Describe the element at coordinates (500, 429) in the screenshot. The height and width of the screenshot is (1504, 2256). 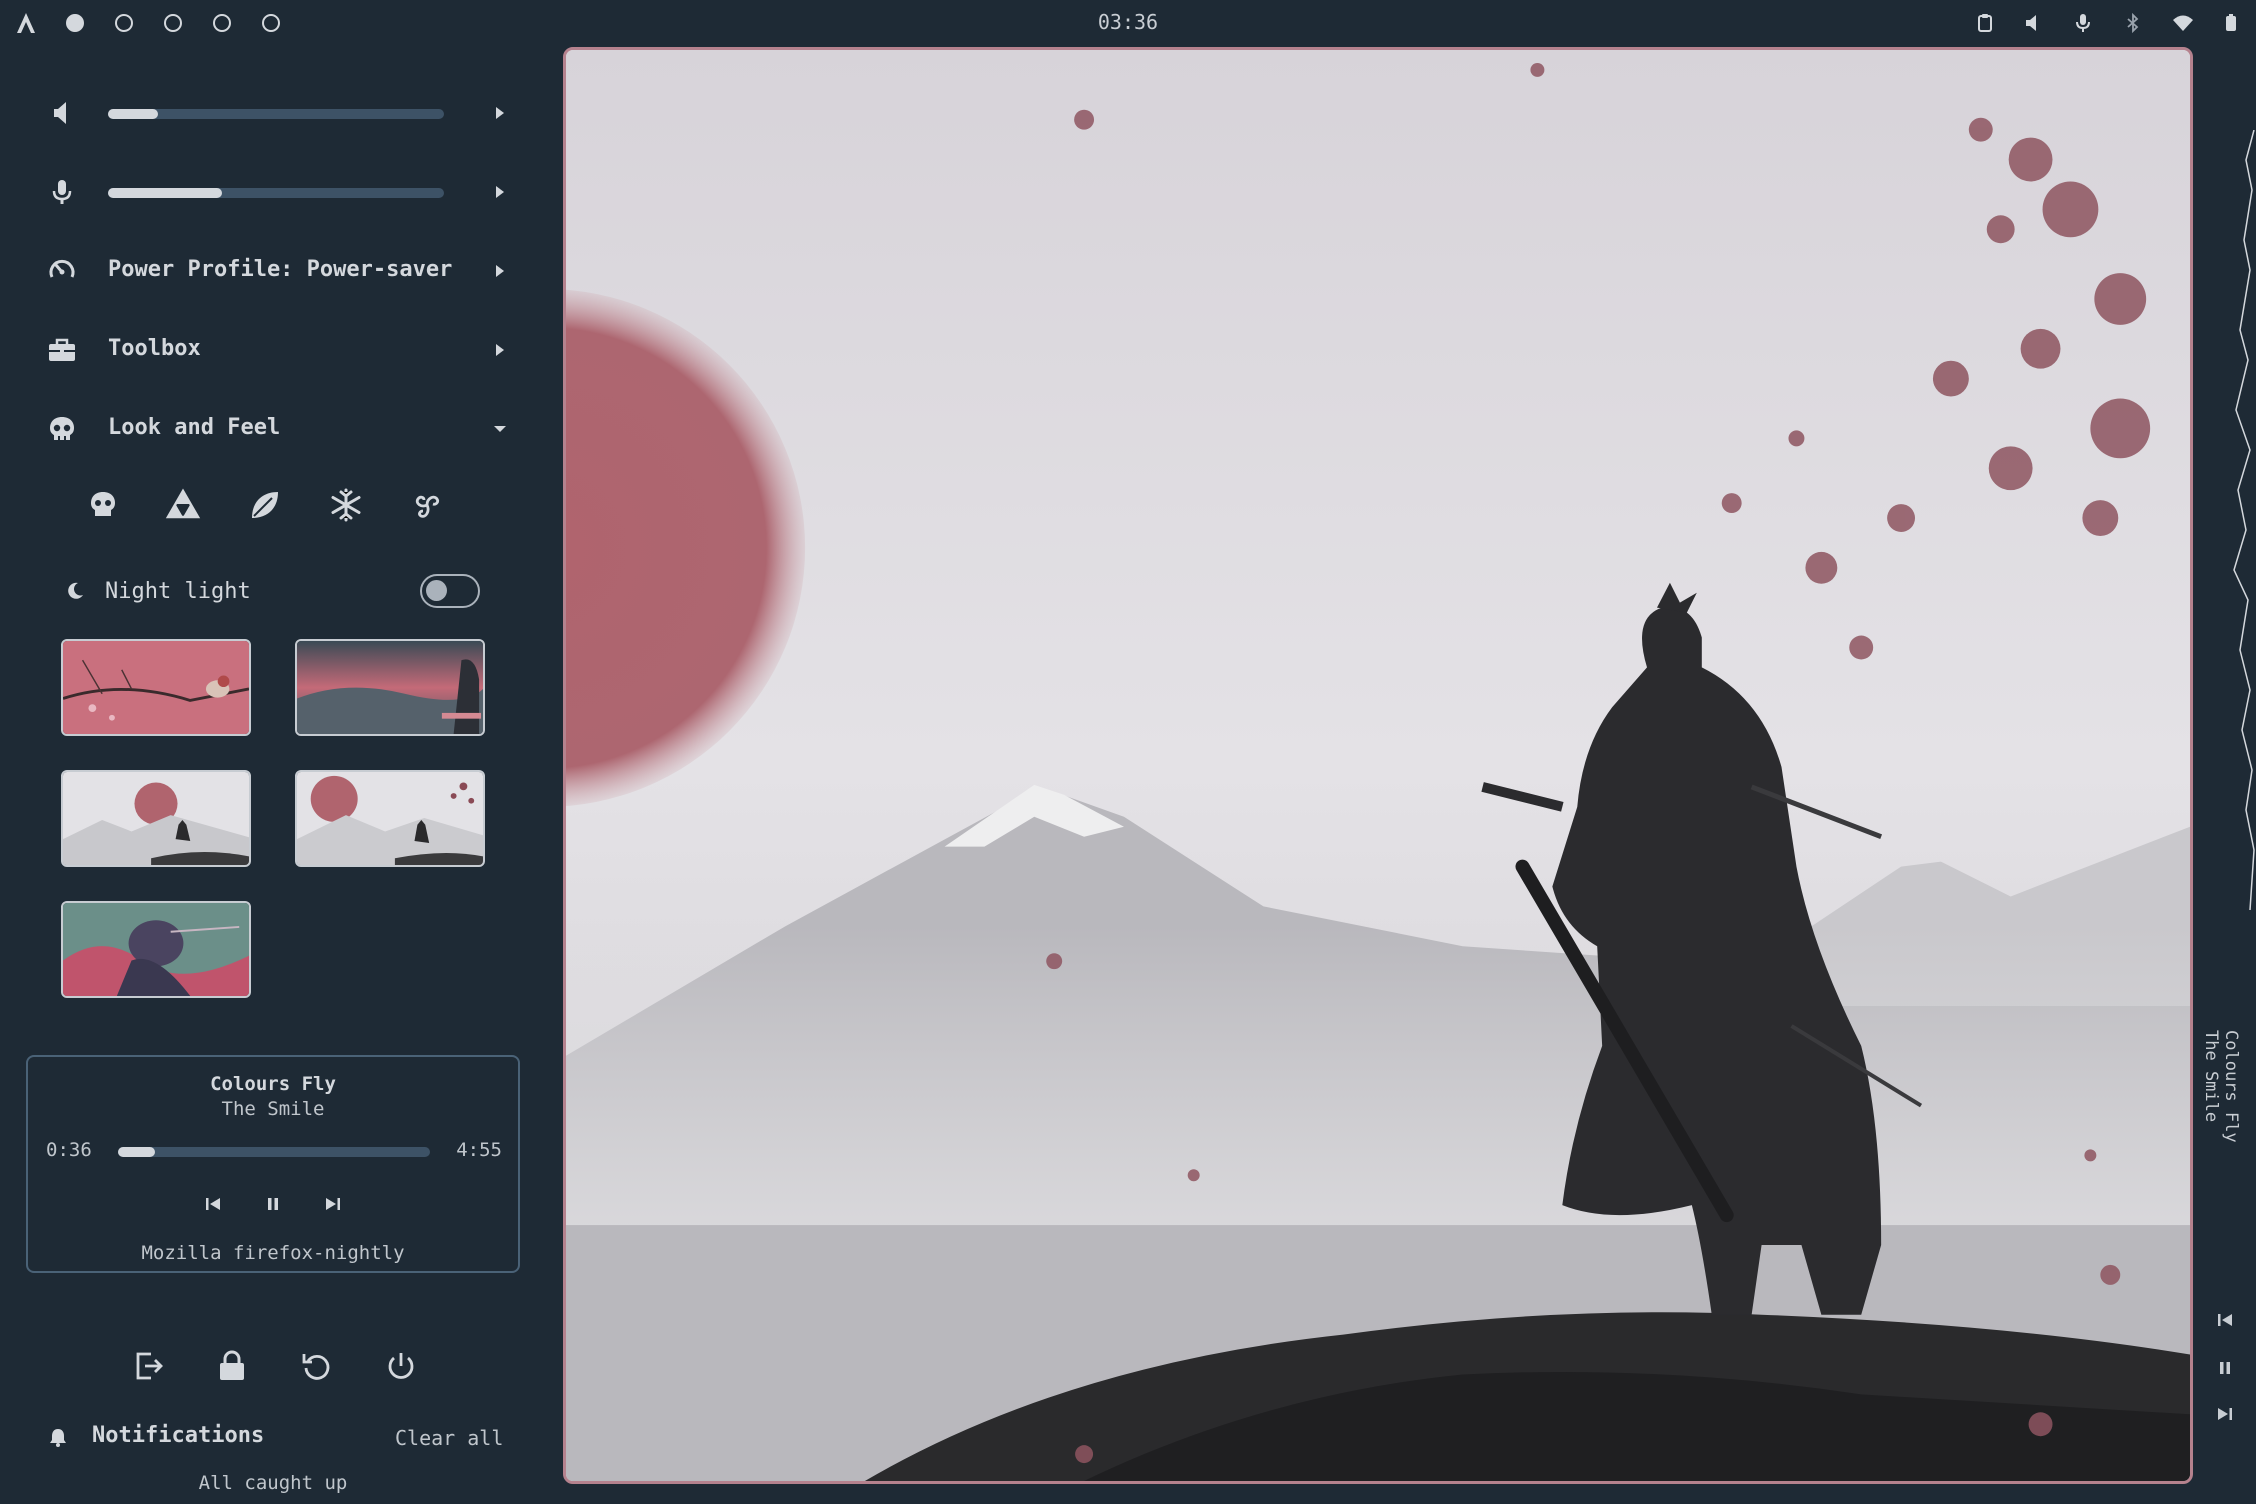
I see `chevron-down-icon` at that location.